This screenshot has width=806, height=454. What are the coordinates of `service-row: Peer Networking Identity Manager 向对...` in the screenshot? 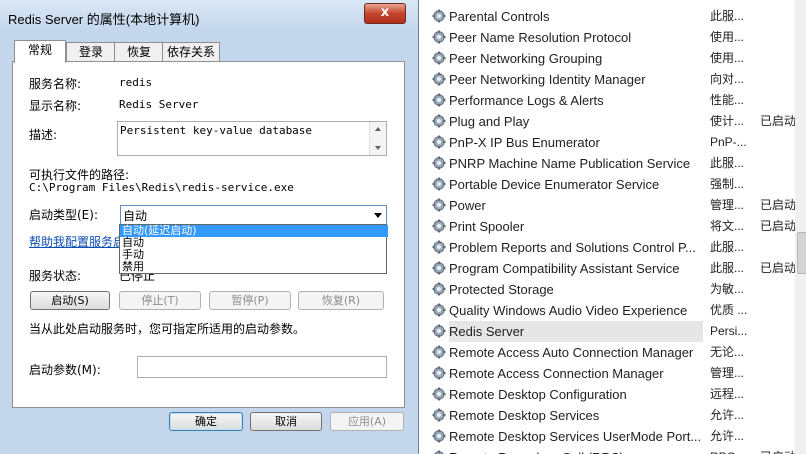 It's located at (608, 79).